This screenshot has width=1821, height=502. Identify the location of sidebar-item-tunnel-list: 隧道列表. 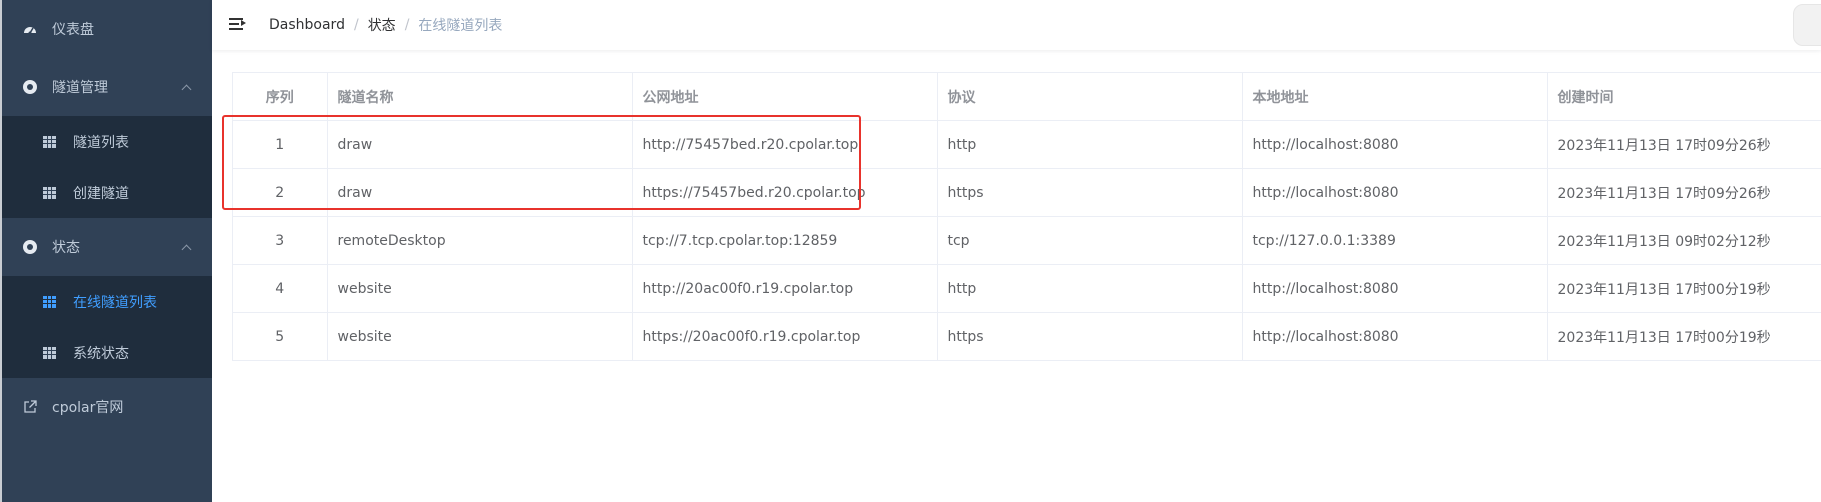
(107, 141).